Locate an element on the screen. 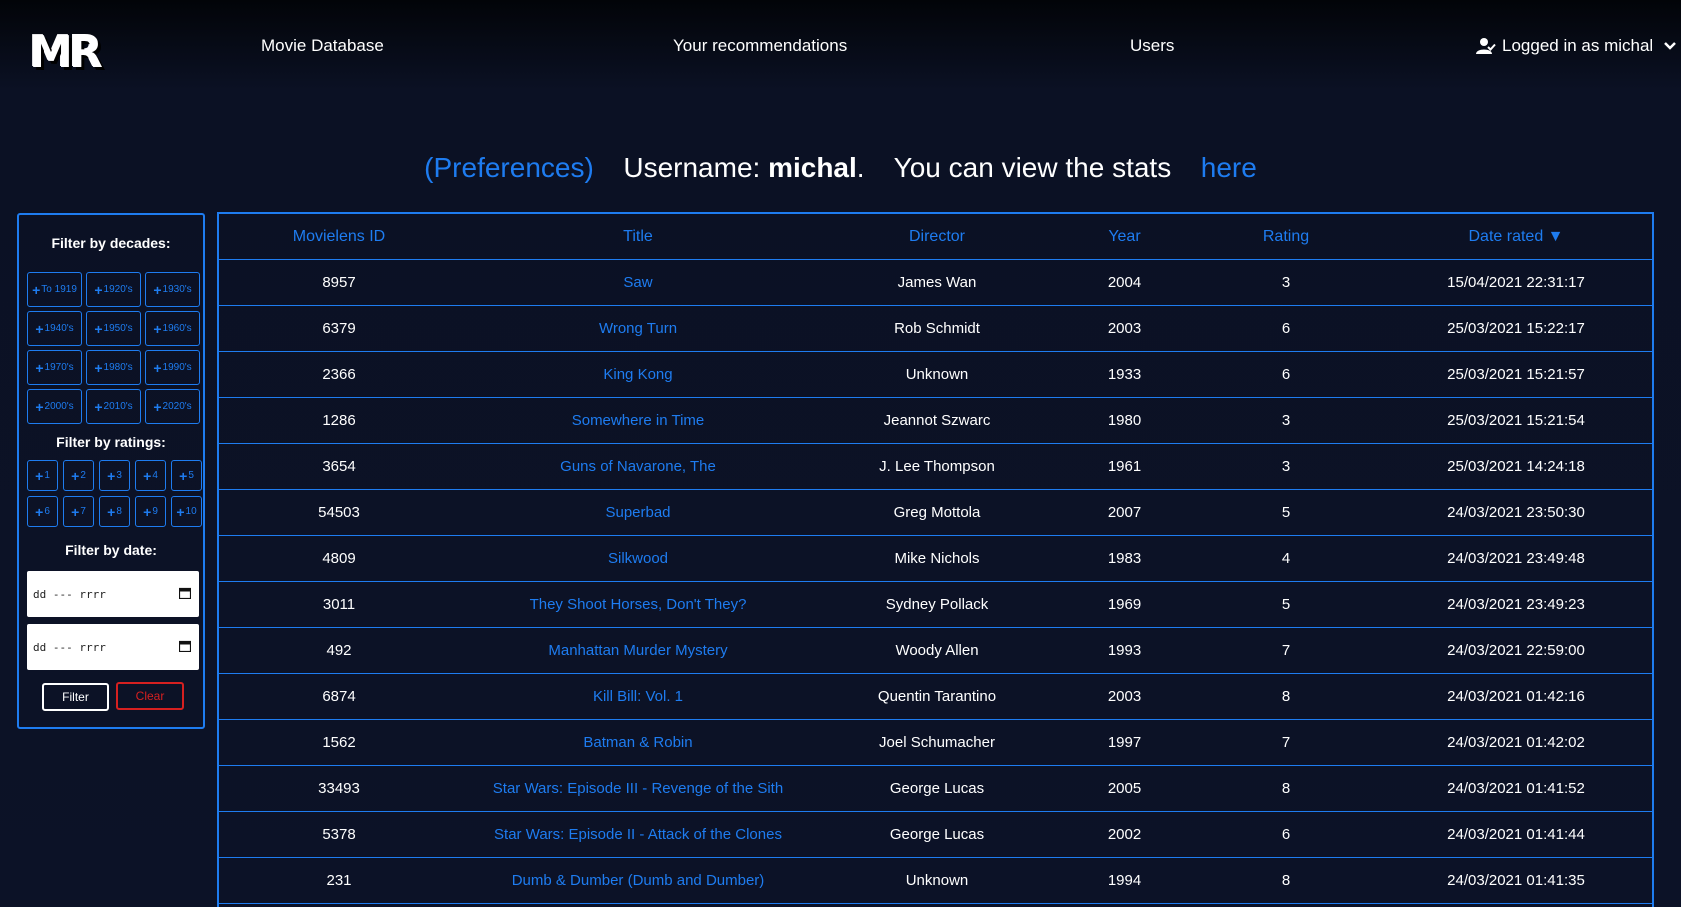  column-header-rating: Rating is located at coordinates (1286, 237).